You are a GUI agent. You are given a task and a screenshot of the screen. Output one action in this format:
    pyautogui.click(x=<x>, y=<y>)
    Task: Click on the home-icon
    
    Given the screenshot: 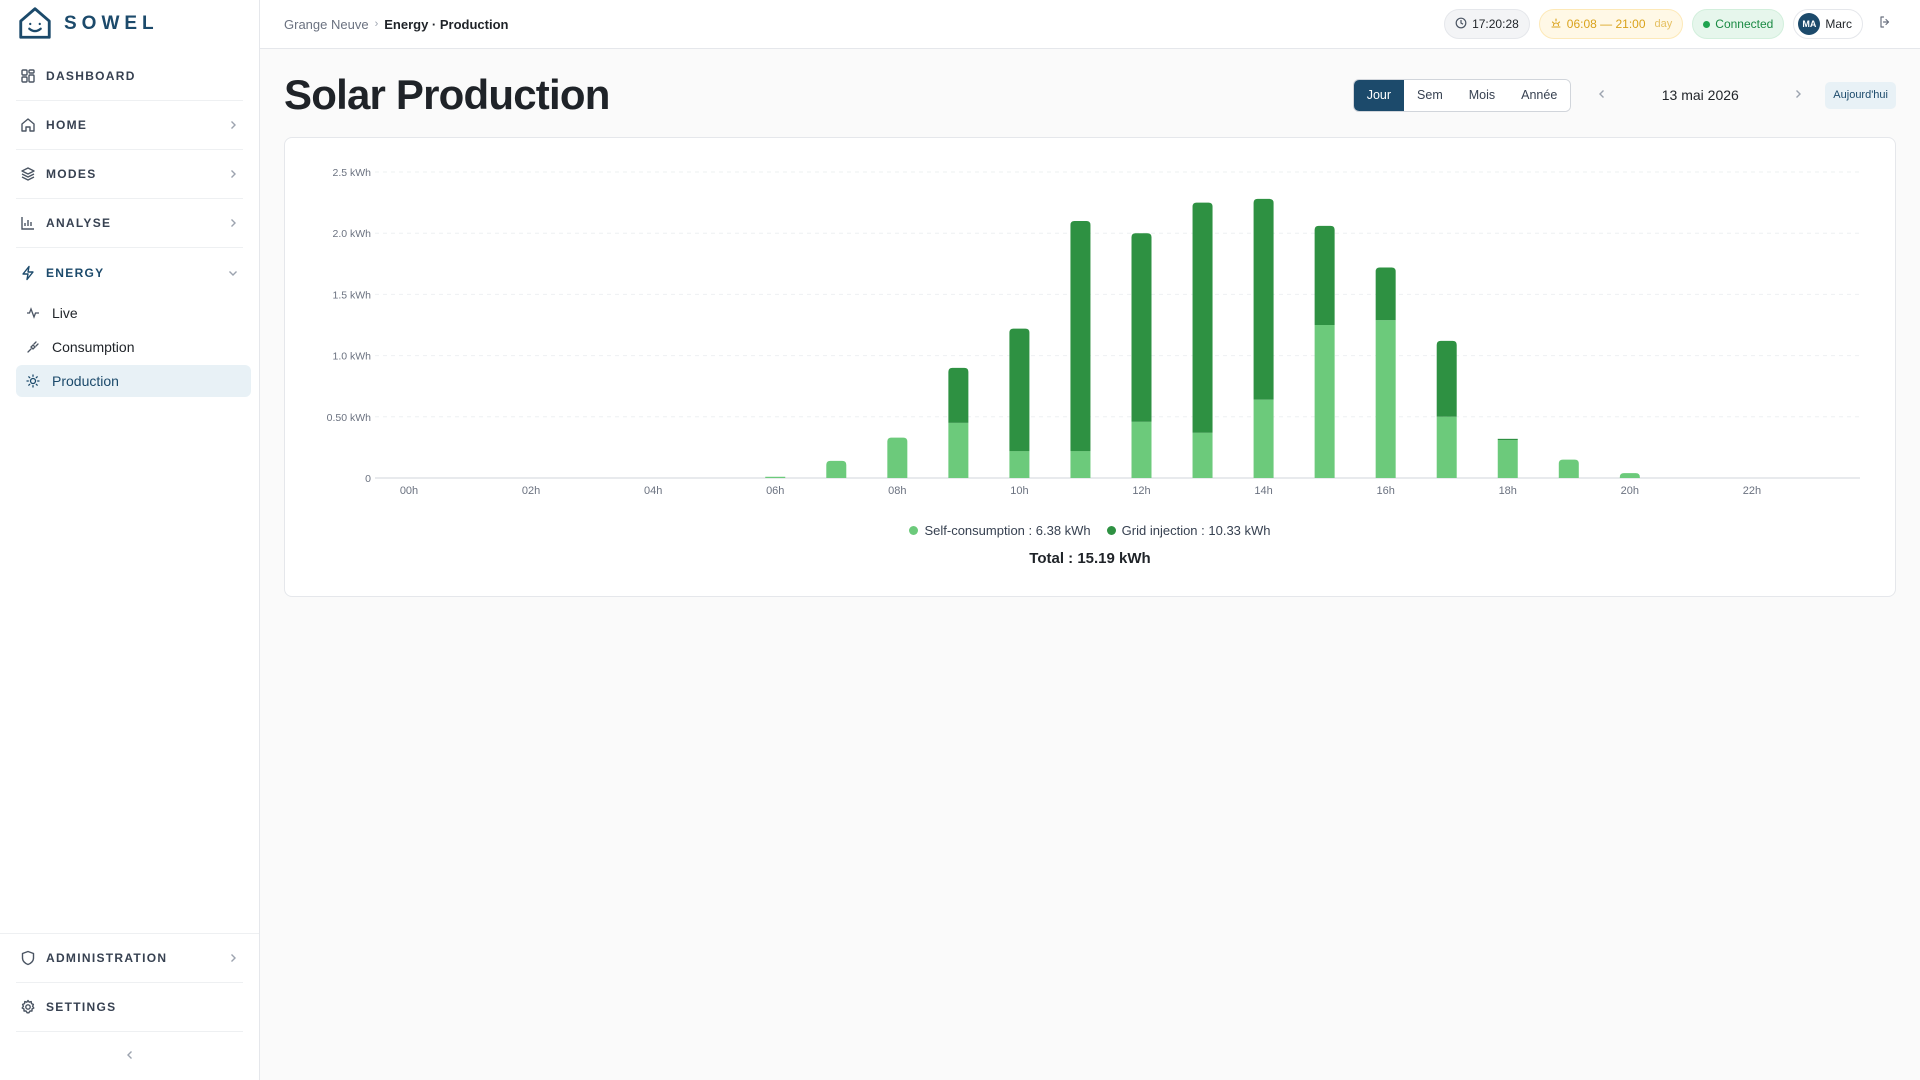 What is the action you would take?
    pyautogui.click(x=28, y=125)
    